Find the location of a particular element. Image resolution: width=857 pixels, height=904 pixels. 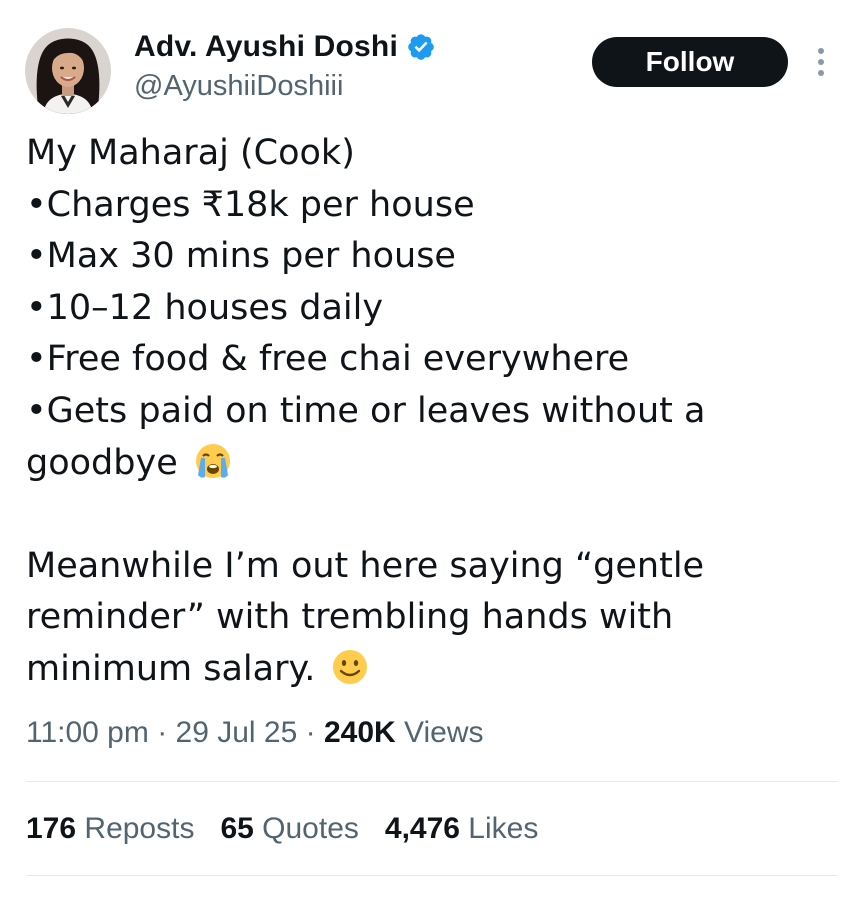

avatar is located at coordinates (68, 71).